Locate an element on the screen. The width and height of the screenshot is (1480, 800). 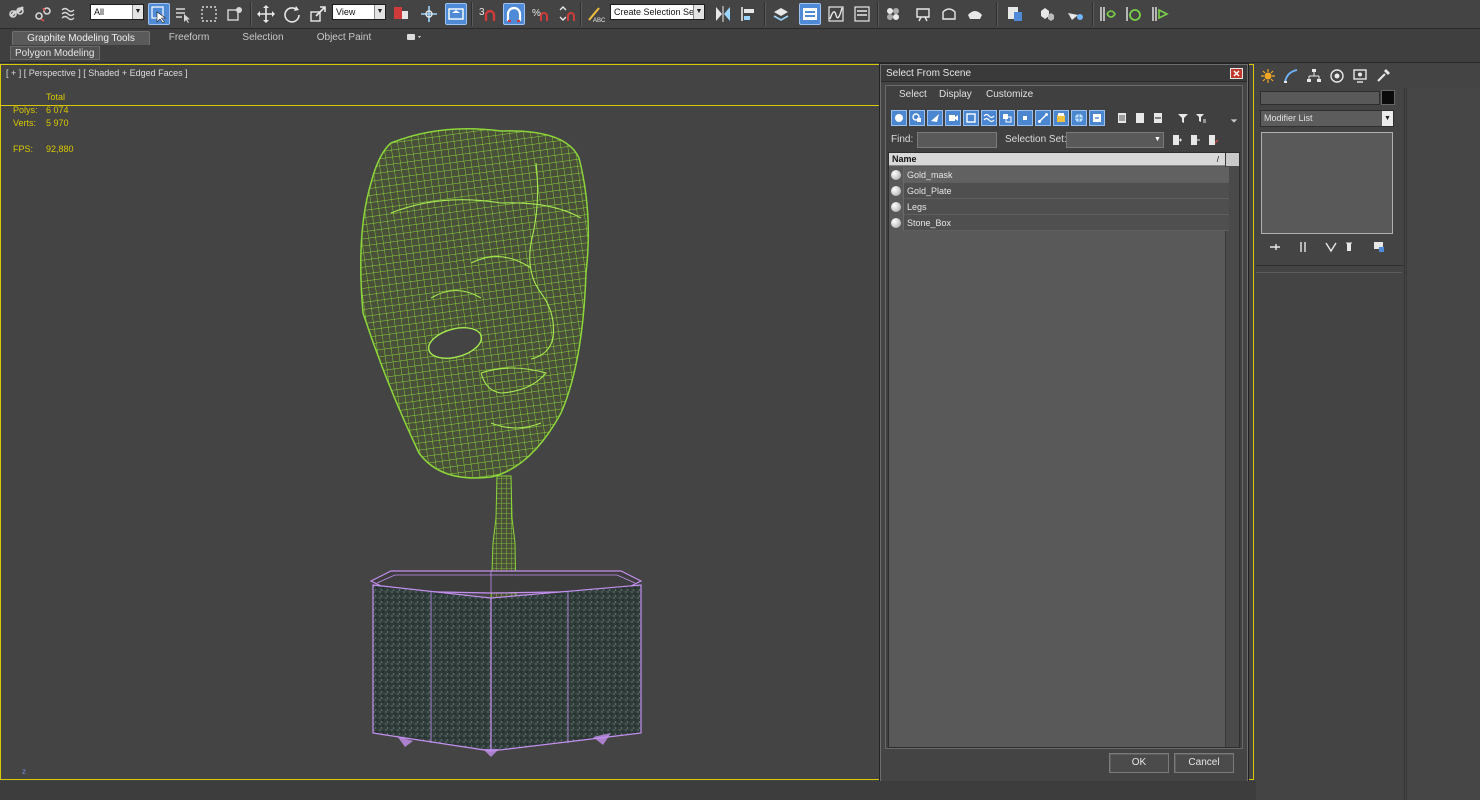
filter-xrefs-icon is located at coordinates (1025, 118).